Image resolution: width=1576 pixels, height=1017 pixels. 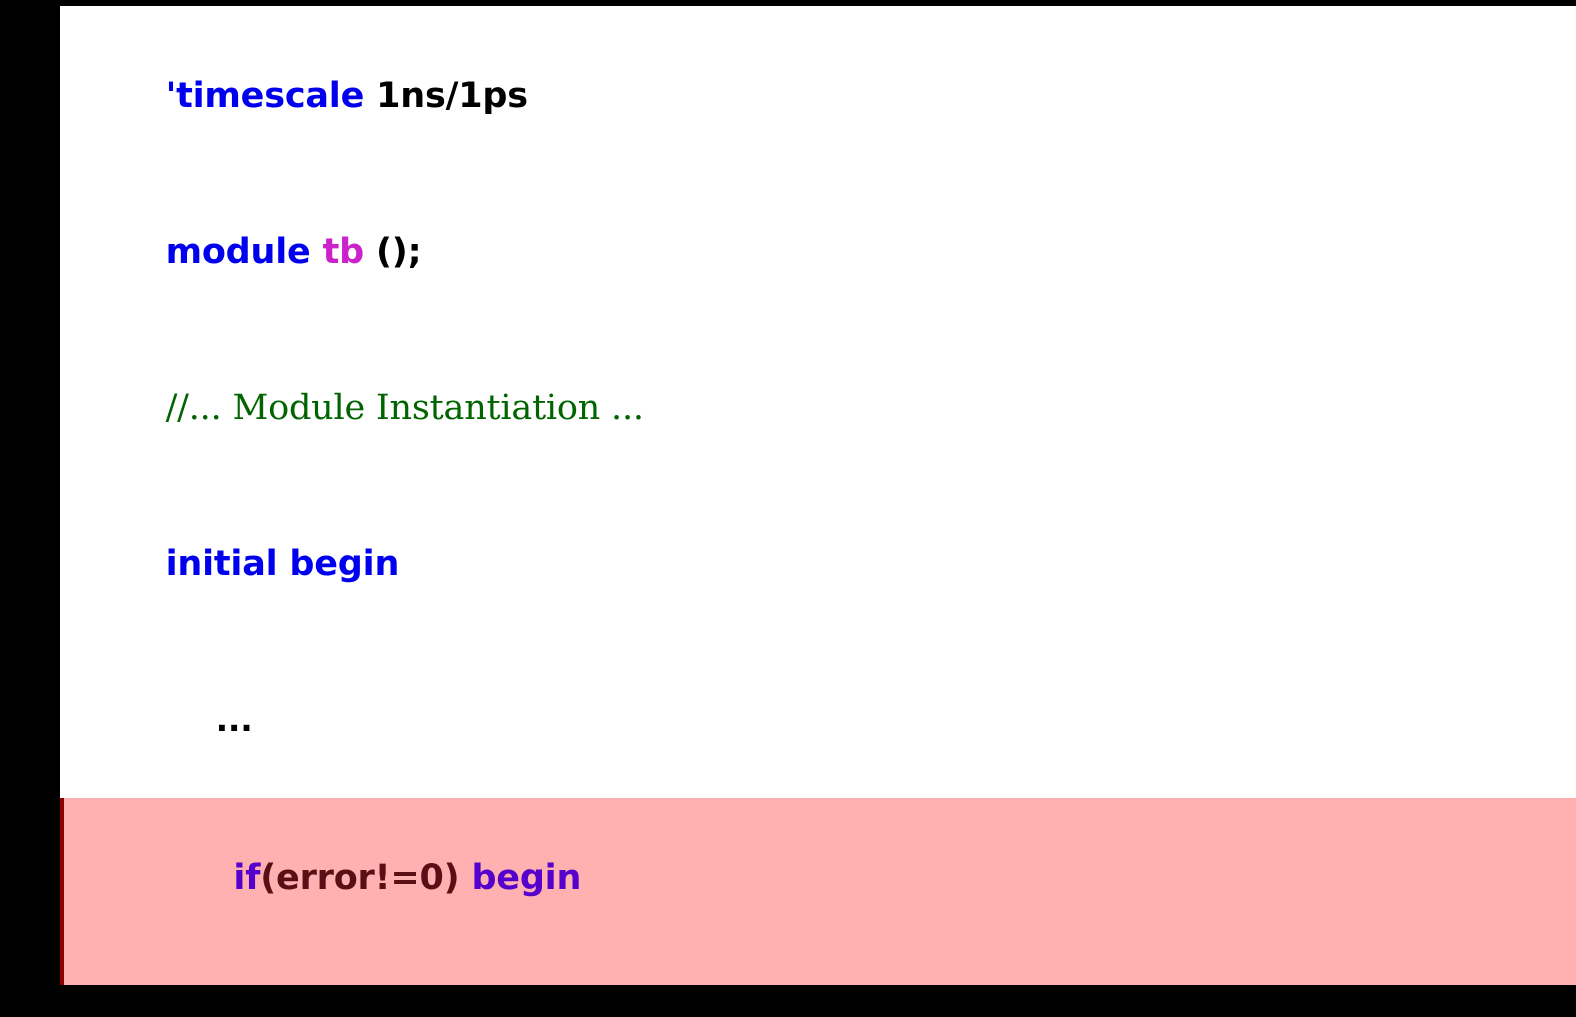 What do you see at coordinates (238, 252) in the screenshot?
I see `module-keyword: module` at bounding box center [238, 252].